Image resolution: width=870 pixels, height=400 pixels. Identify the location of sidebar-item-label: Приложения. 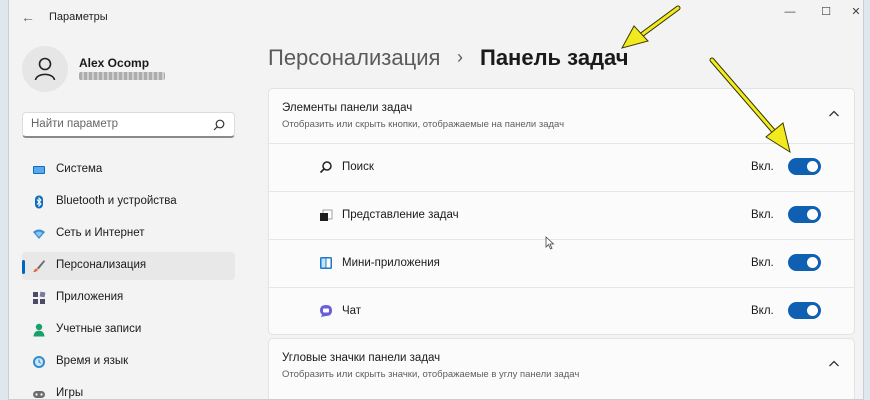
(90, 297).